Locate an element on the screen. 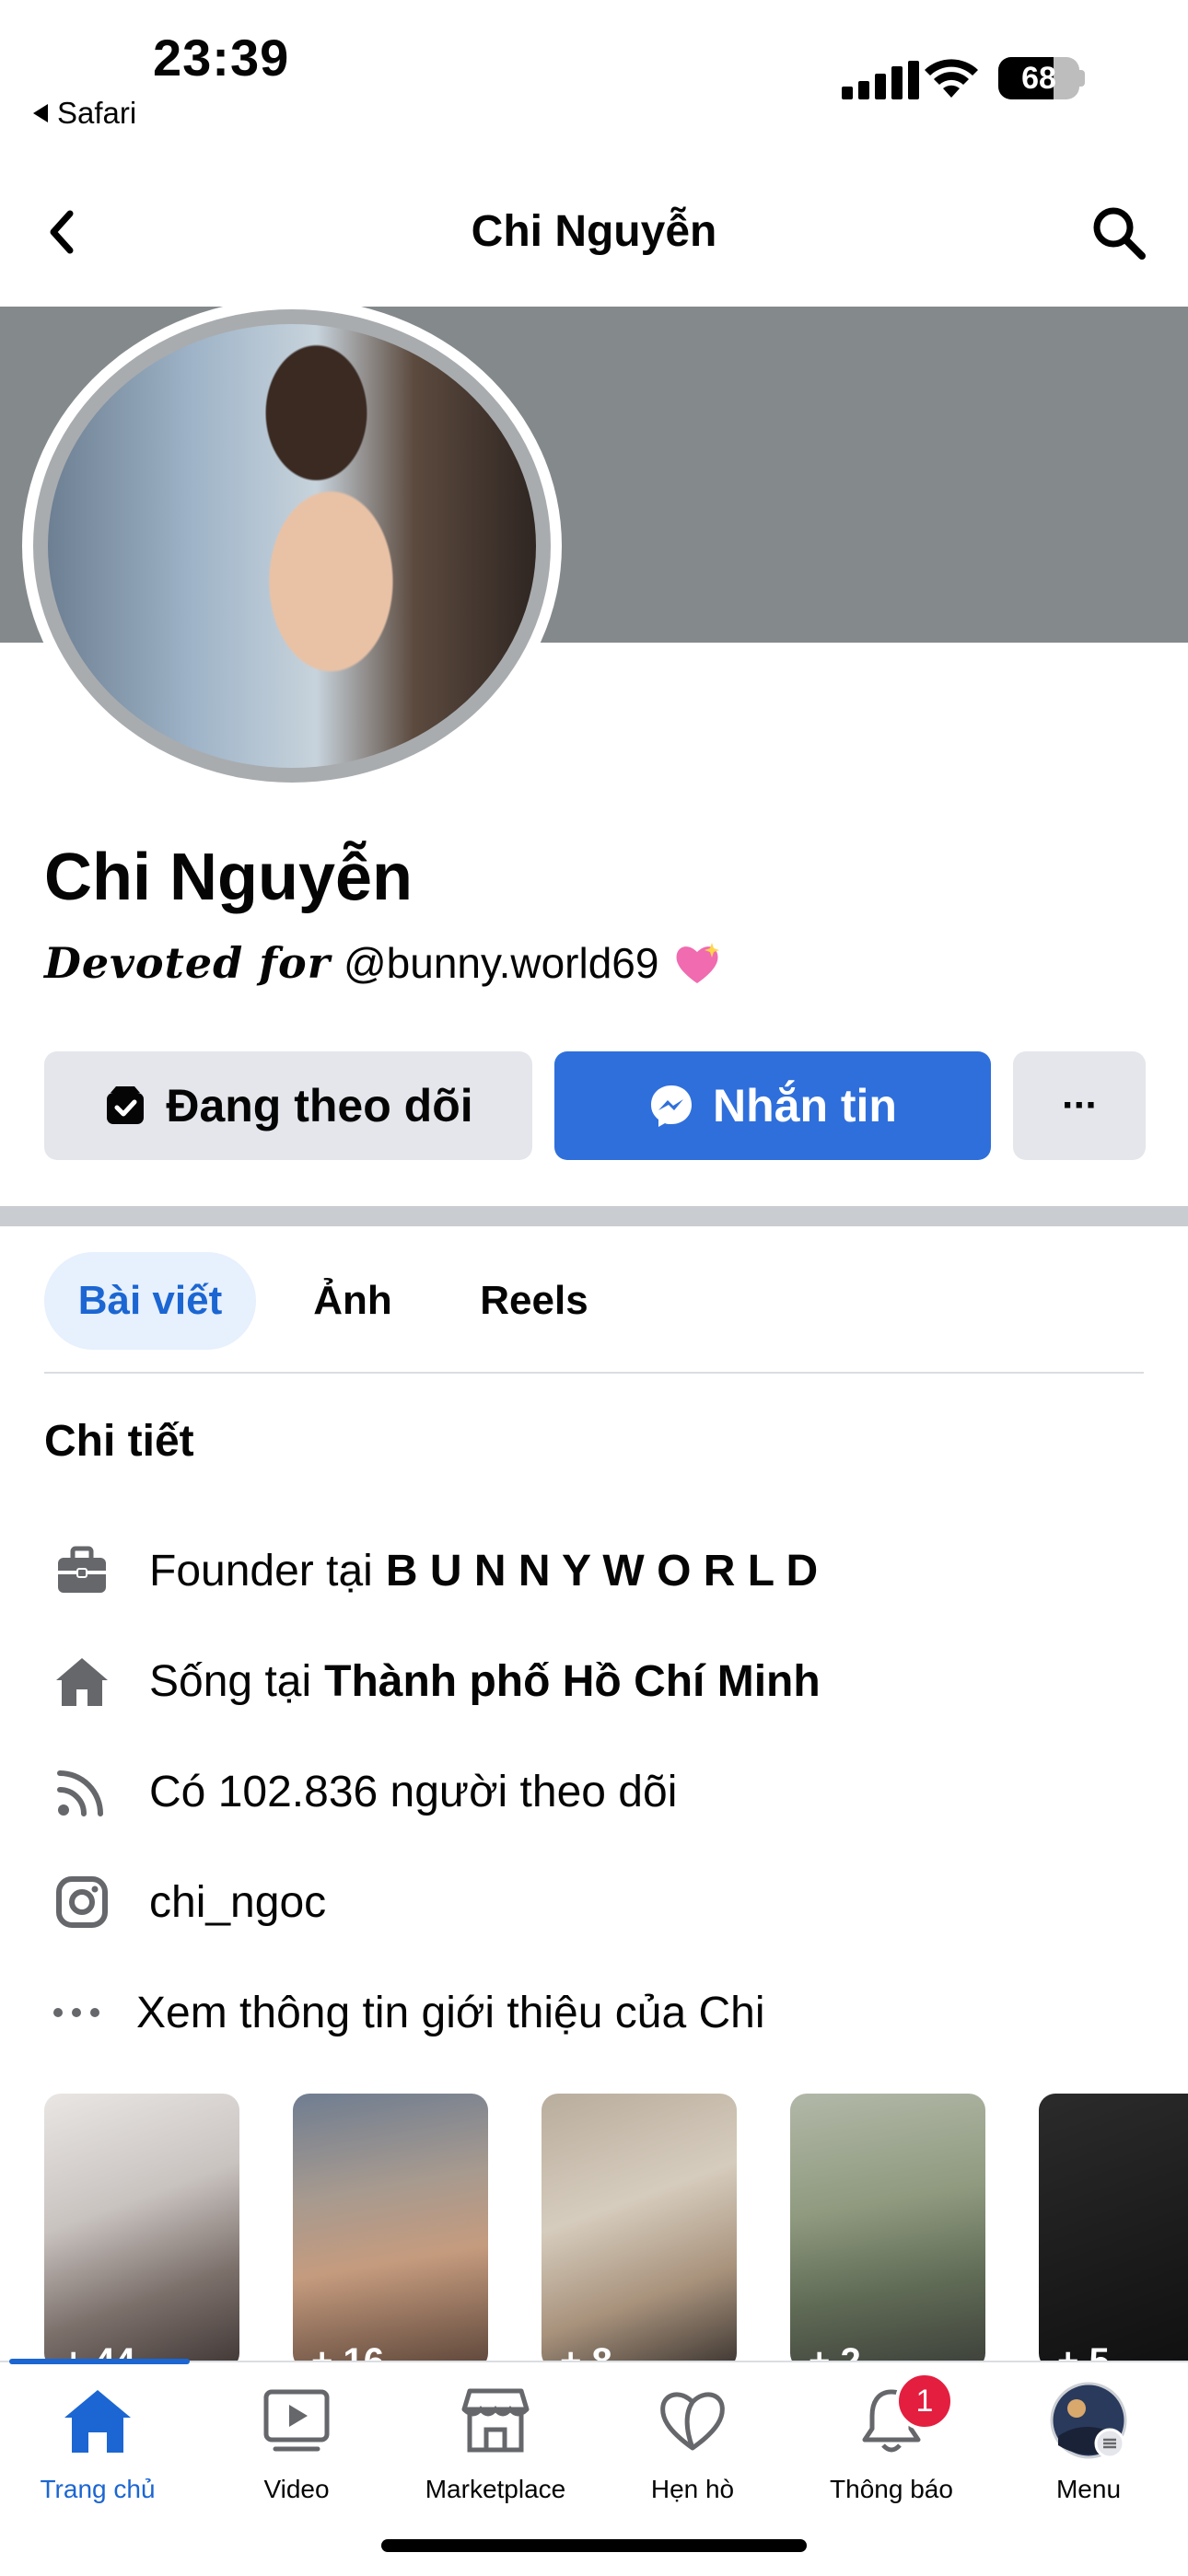 The height and width of the screenshot is (2576, 1188). status-time: 23:39 is located at coordinates (221, 58).